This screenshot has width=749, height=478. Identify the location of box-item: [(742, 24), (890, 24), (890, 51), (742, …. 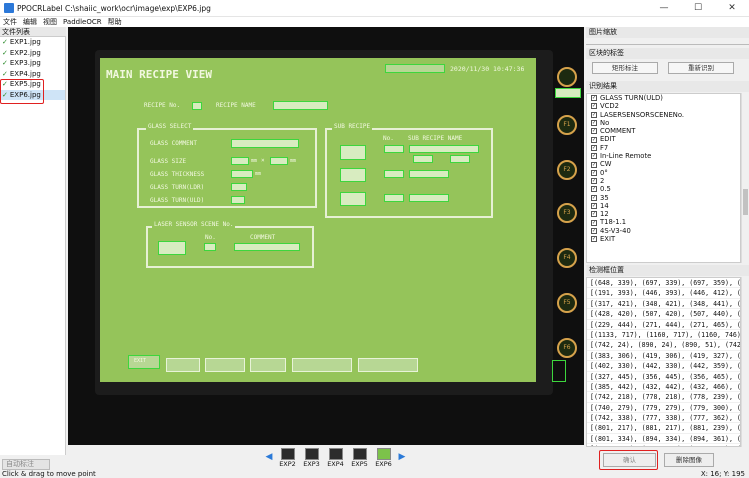
(663, 345).